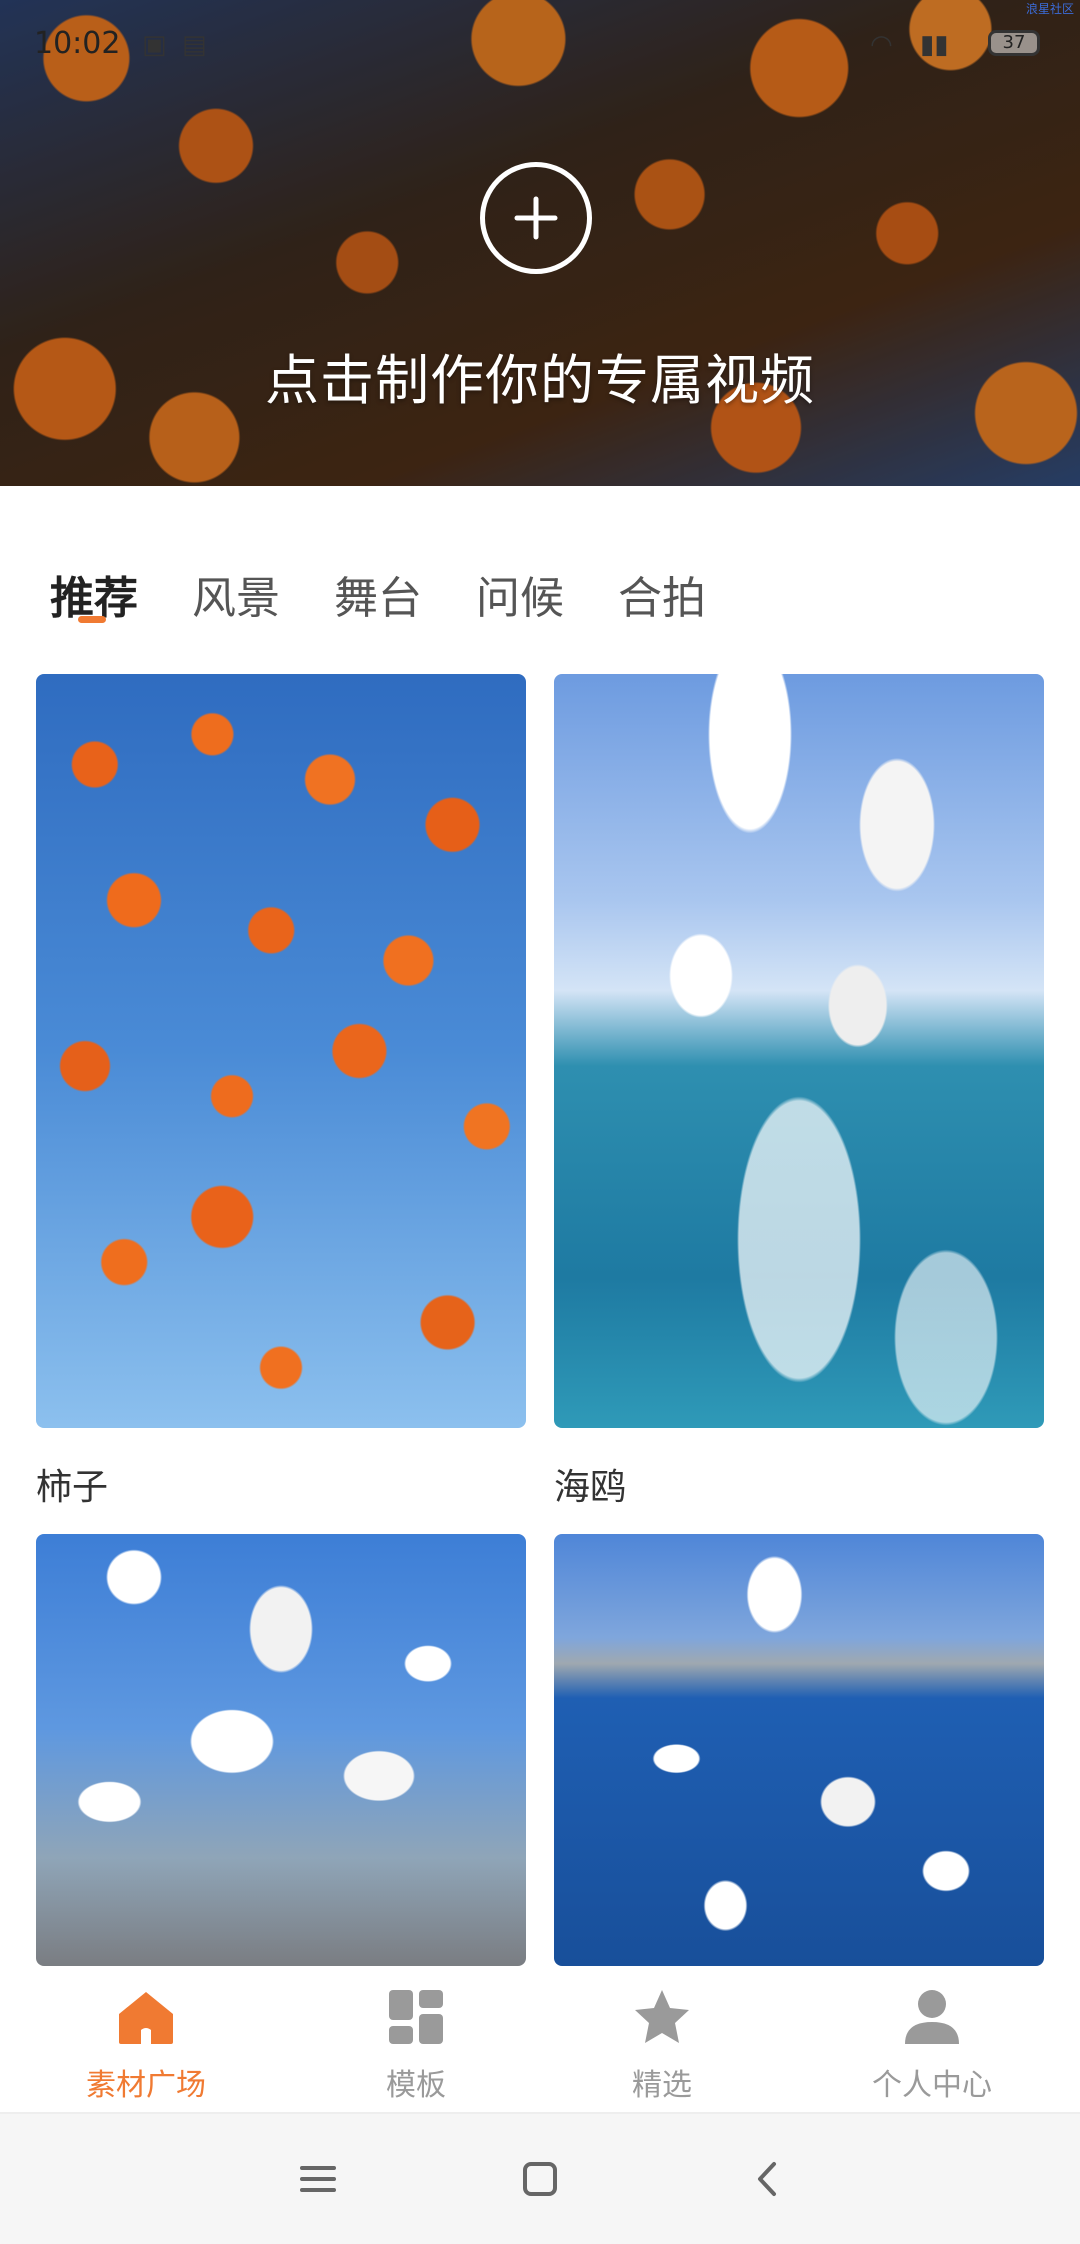  Describe the element at coordinates (540, 2040) in the screenshot. I see `bottom-navigation: 素材广场 模板 精选 个人中心` at that location.